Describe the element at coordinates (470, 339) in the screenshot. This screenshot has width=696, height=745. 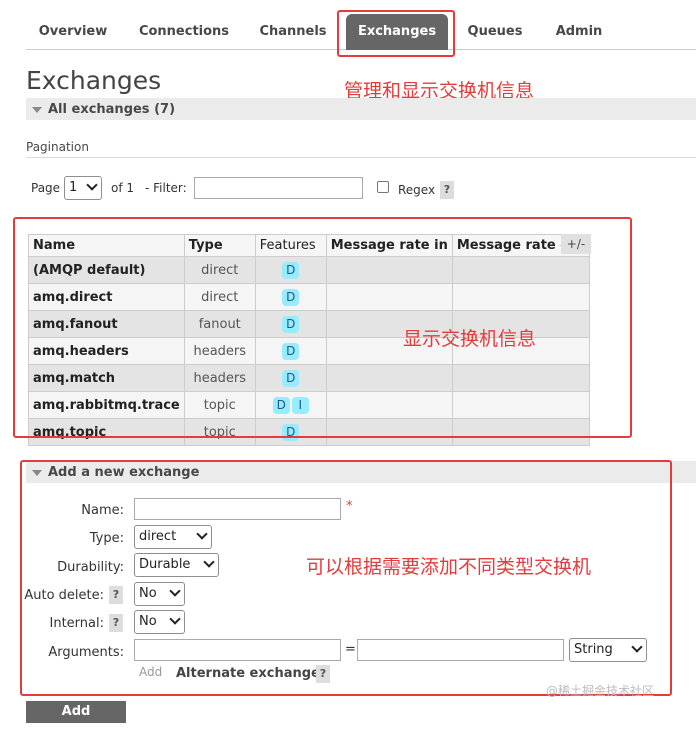
I see `table-annotation: 显示交换机信息` at that location.